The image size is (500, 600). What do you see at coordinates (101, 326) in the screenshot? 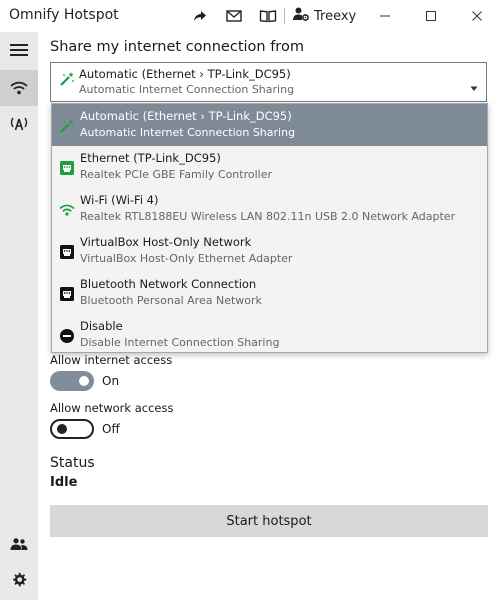
I see `dropdown-item-title: Disable` at bounding box center [101, 326].